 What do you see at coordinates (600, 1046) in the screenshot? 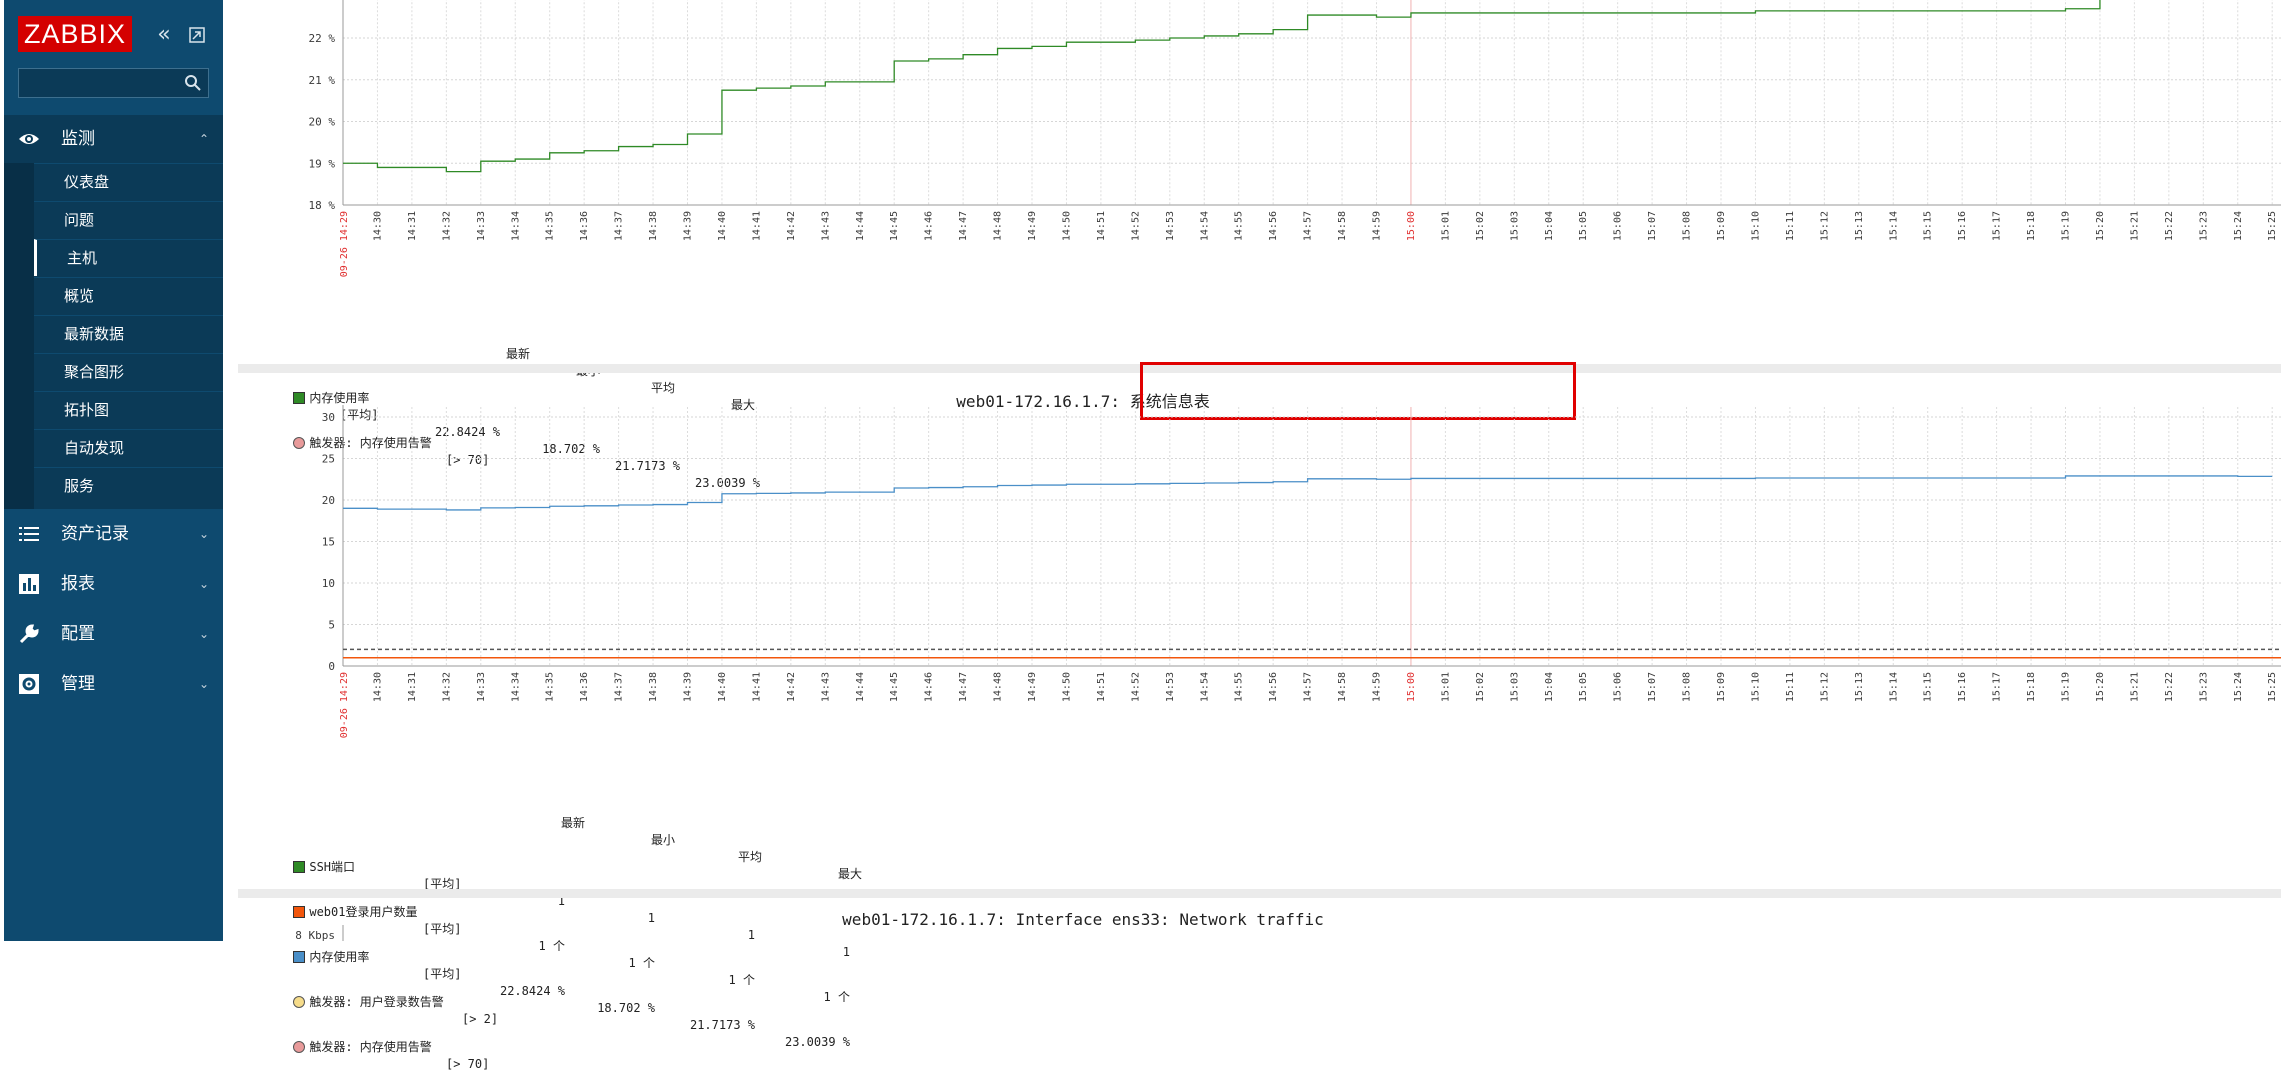
I see `legend-trigger-row: 触发器: 内存使用告警 [> 70]` at bounding box center [600, 1046].